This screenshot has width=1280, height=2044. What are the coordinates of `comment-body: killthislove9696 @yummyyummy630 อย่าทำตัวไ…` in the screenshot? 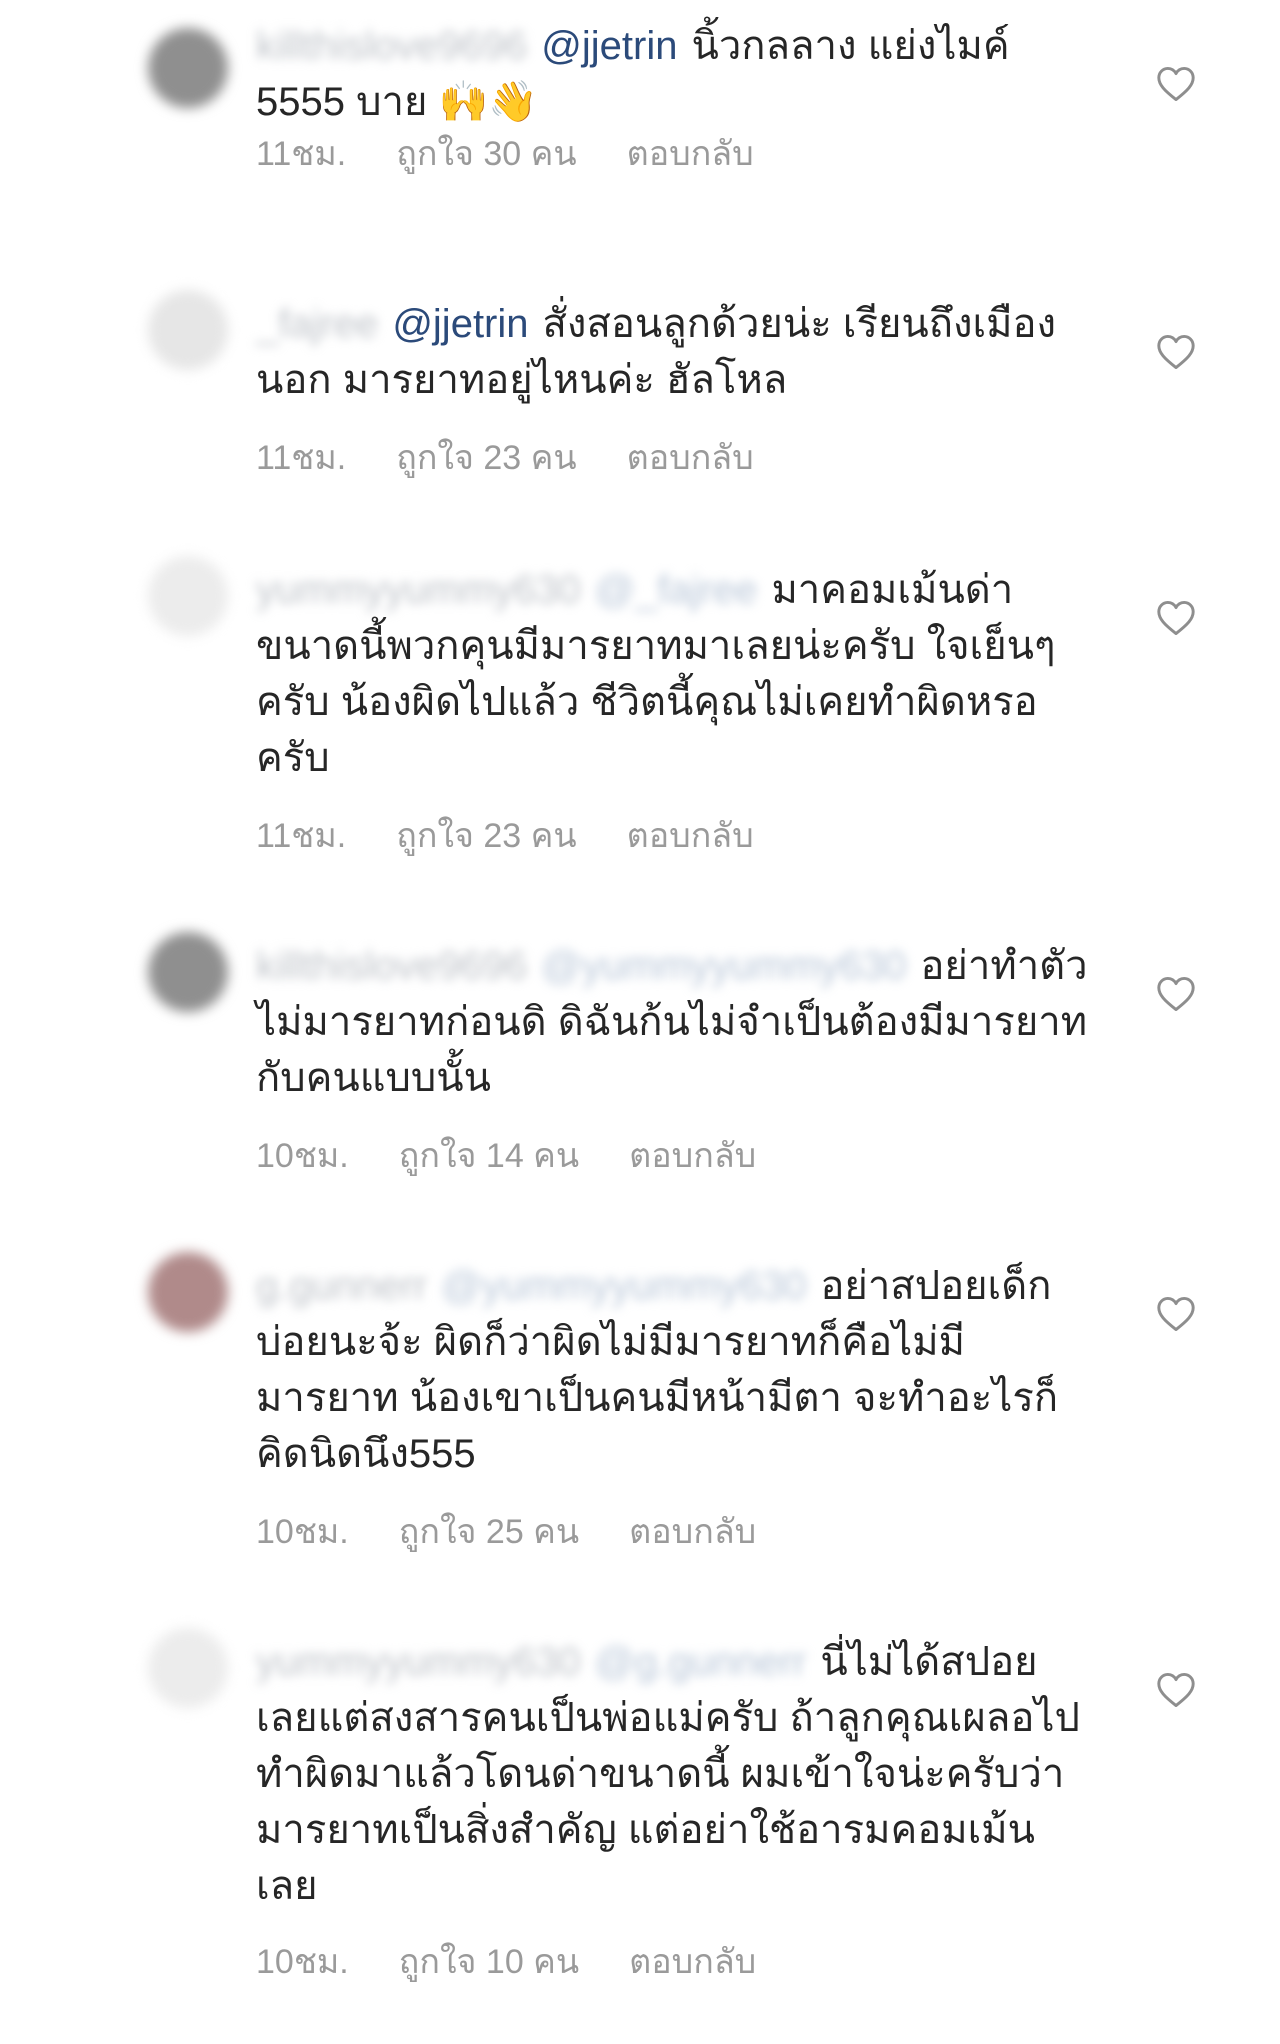 It's located at (676, 1022).